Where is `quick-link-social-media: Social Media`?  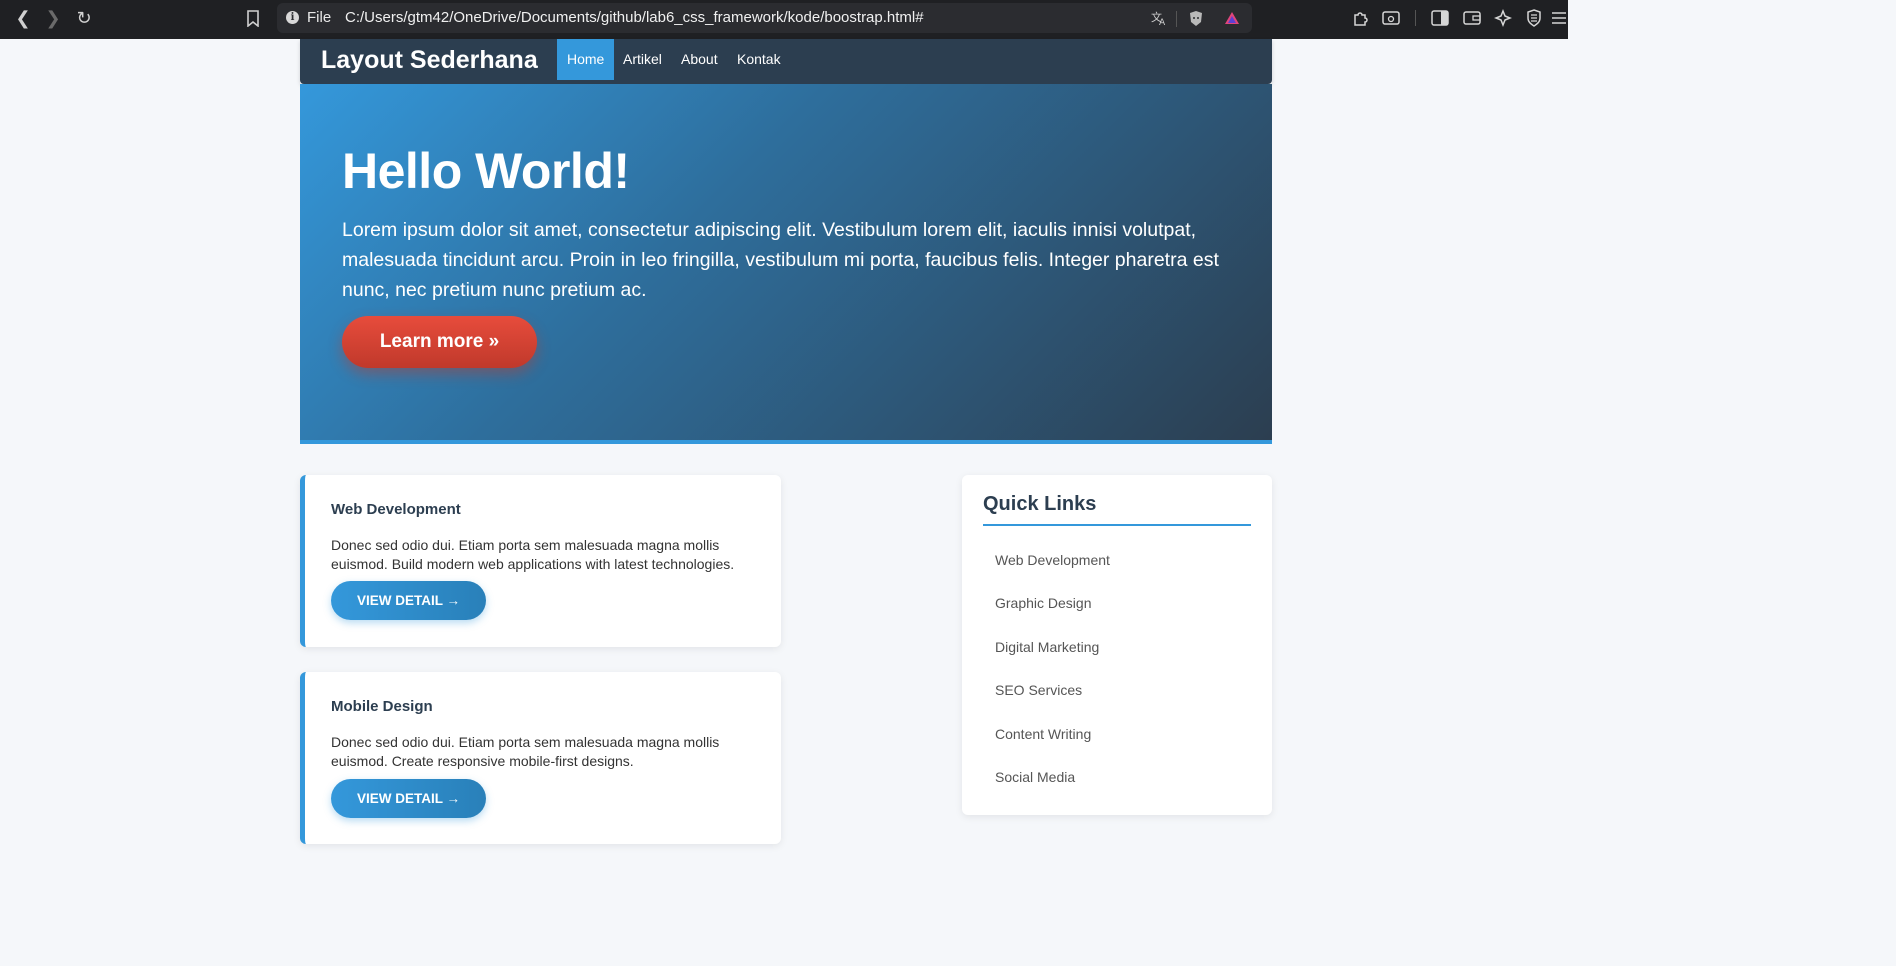 quick-link-social-media: Social Media is located at coordinates (1035, 777).